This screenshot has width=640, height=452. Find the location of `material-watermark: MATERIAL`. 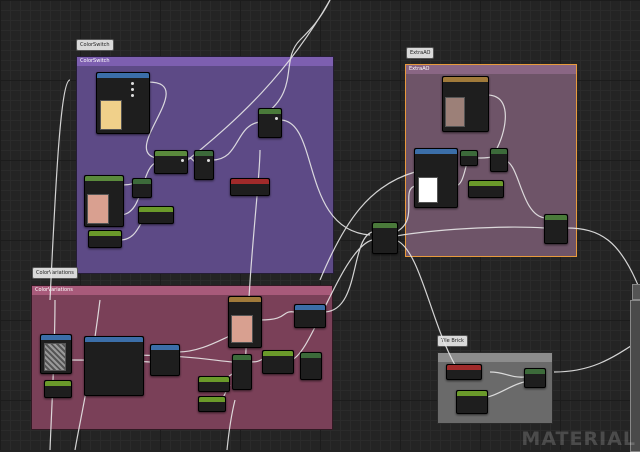

material-watermark: MATERIAL is located at coordinates (578, 439).